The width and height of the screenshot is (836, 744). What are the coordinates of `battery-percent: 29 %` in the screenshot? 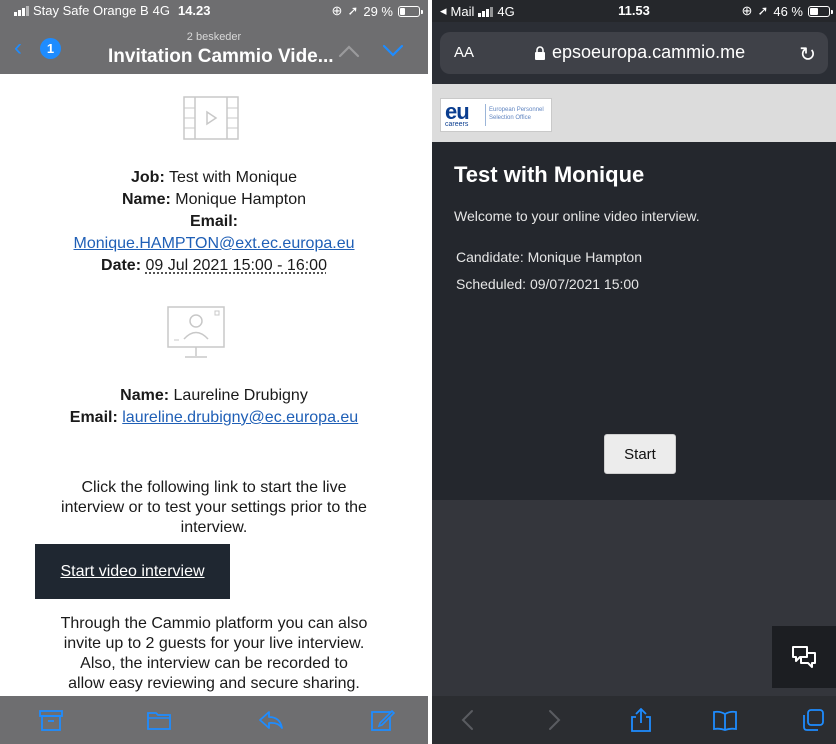 It's located at (378, 11).